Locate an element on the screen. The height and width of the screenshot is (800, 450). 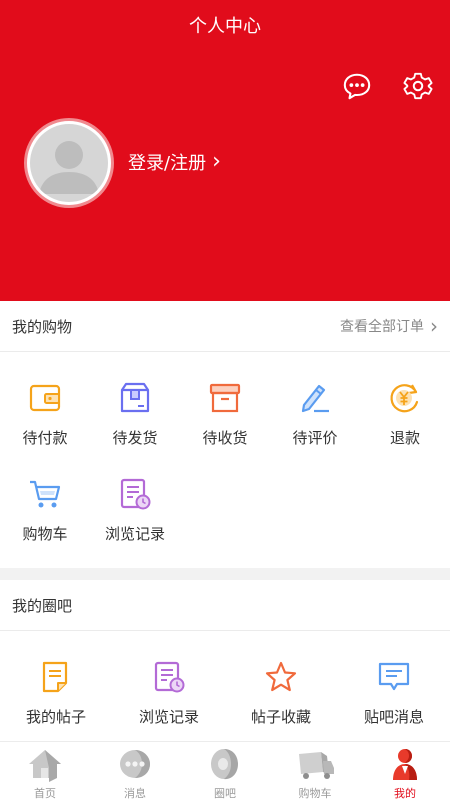
tab-home: 首页 is located at coordinates (45, 771).